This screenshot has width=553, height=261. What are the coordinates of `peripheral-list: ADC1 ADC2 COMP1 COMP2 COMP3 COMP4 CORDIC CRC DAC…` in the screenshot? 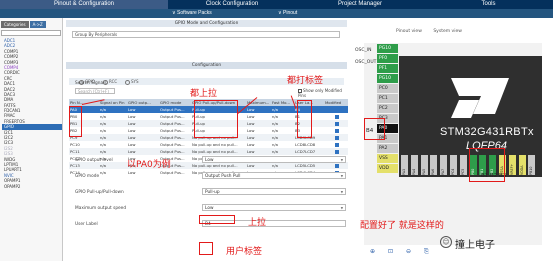 It's located at (32, 113).